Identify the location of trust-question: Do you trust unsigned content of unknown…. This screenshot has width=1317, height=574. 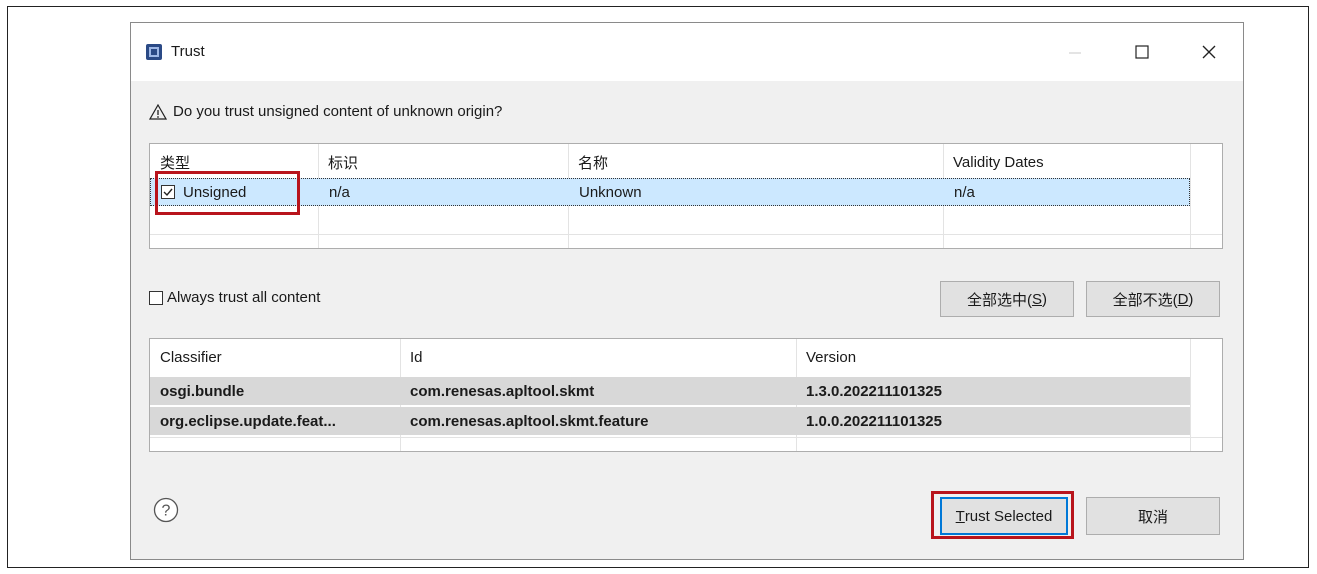
(325, 111).